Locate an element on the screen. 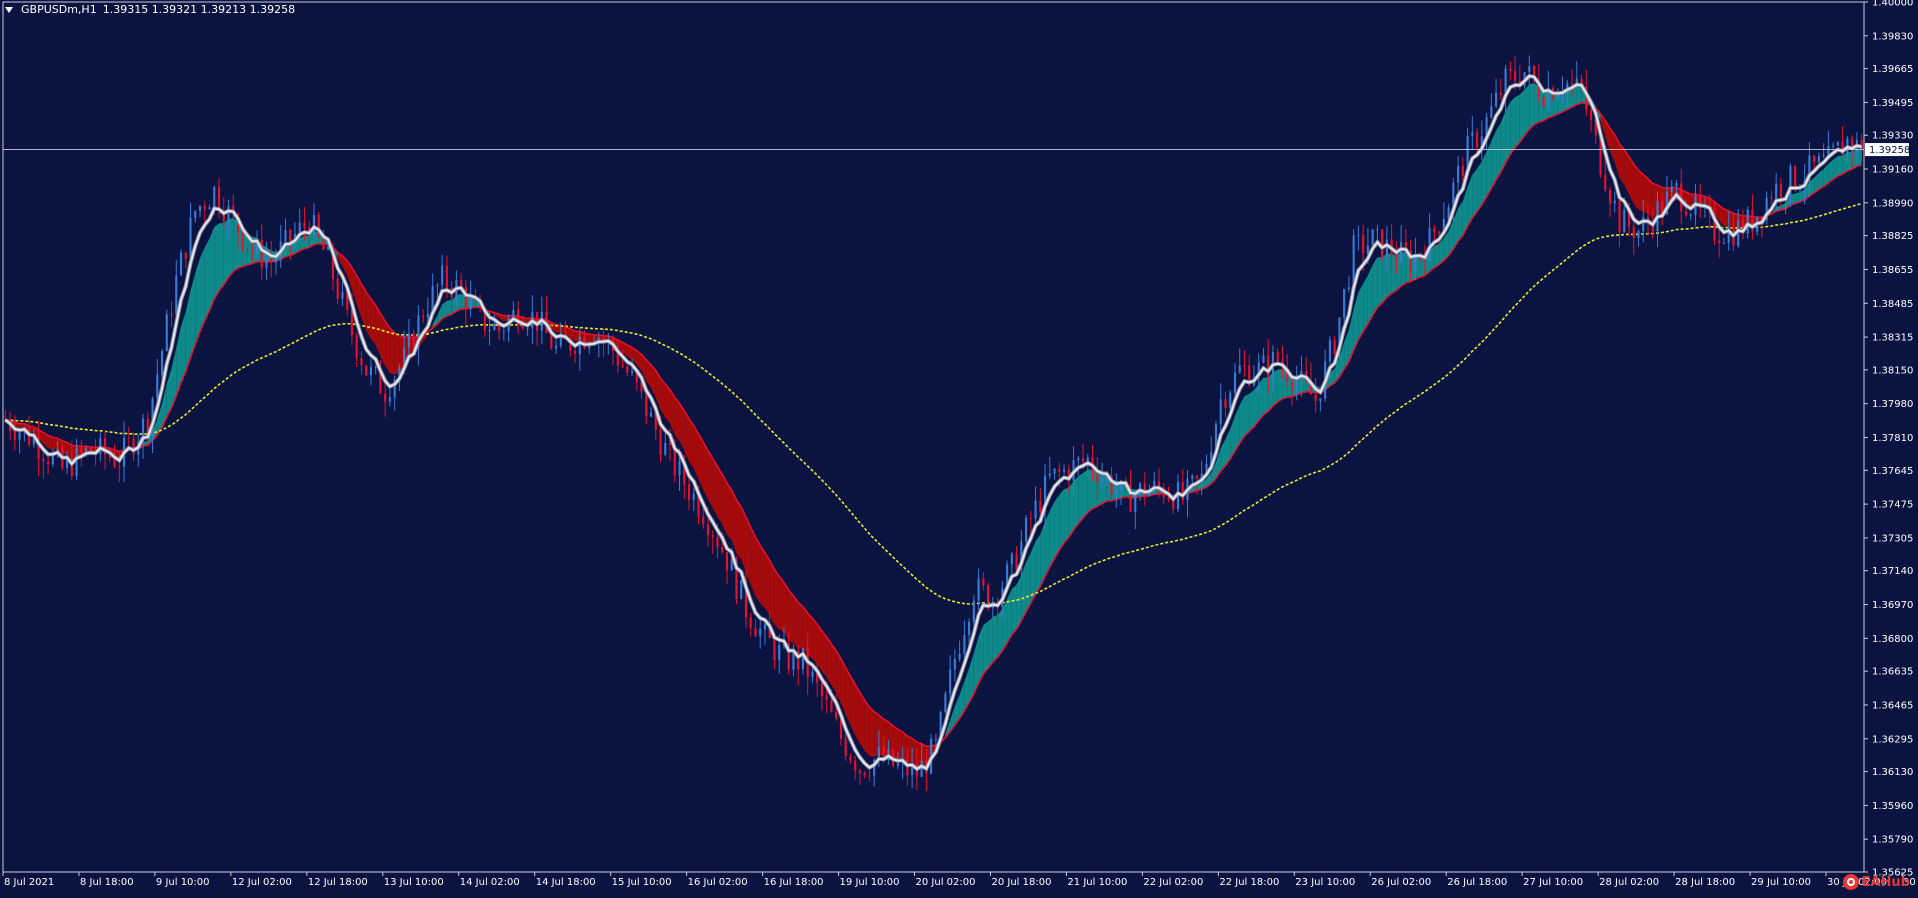  y-tick-label: 1.35960 is located at coordinates (1892, 806).